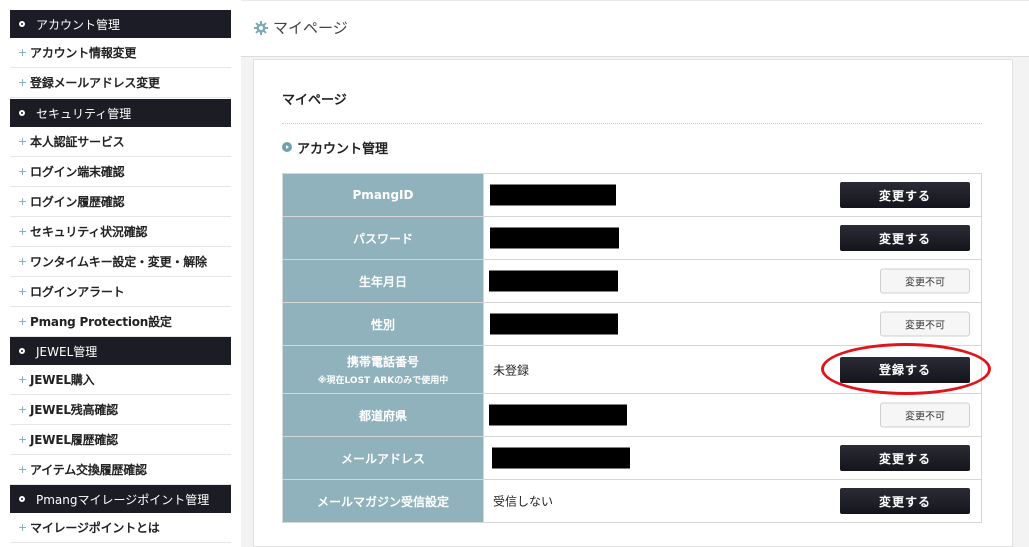  What do you see at coordinates (89, 232) in the screenshot?
I see `sidebar-item-label: セキュリティ状況確認` at bounding box center [89, 232].